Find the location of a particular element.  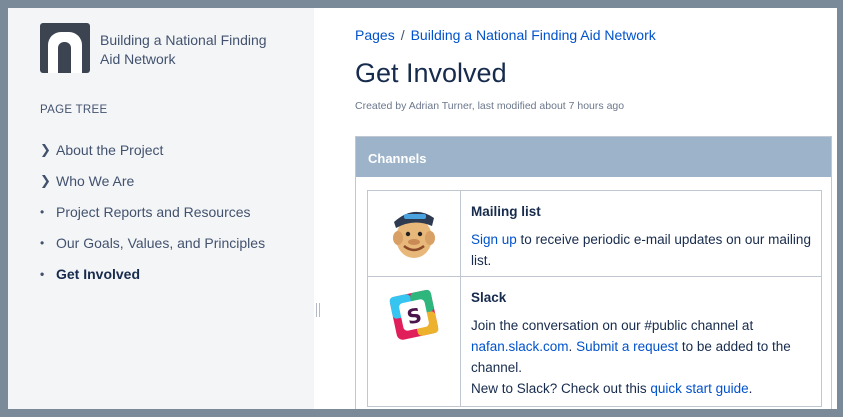

tree-item-label: About the Project is located at coordinates (109, 150).